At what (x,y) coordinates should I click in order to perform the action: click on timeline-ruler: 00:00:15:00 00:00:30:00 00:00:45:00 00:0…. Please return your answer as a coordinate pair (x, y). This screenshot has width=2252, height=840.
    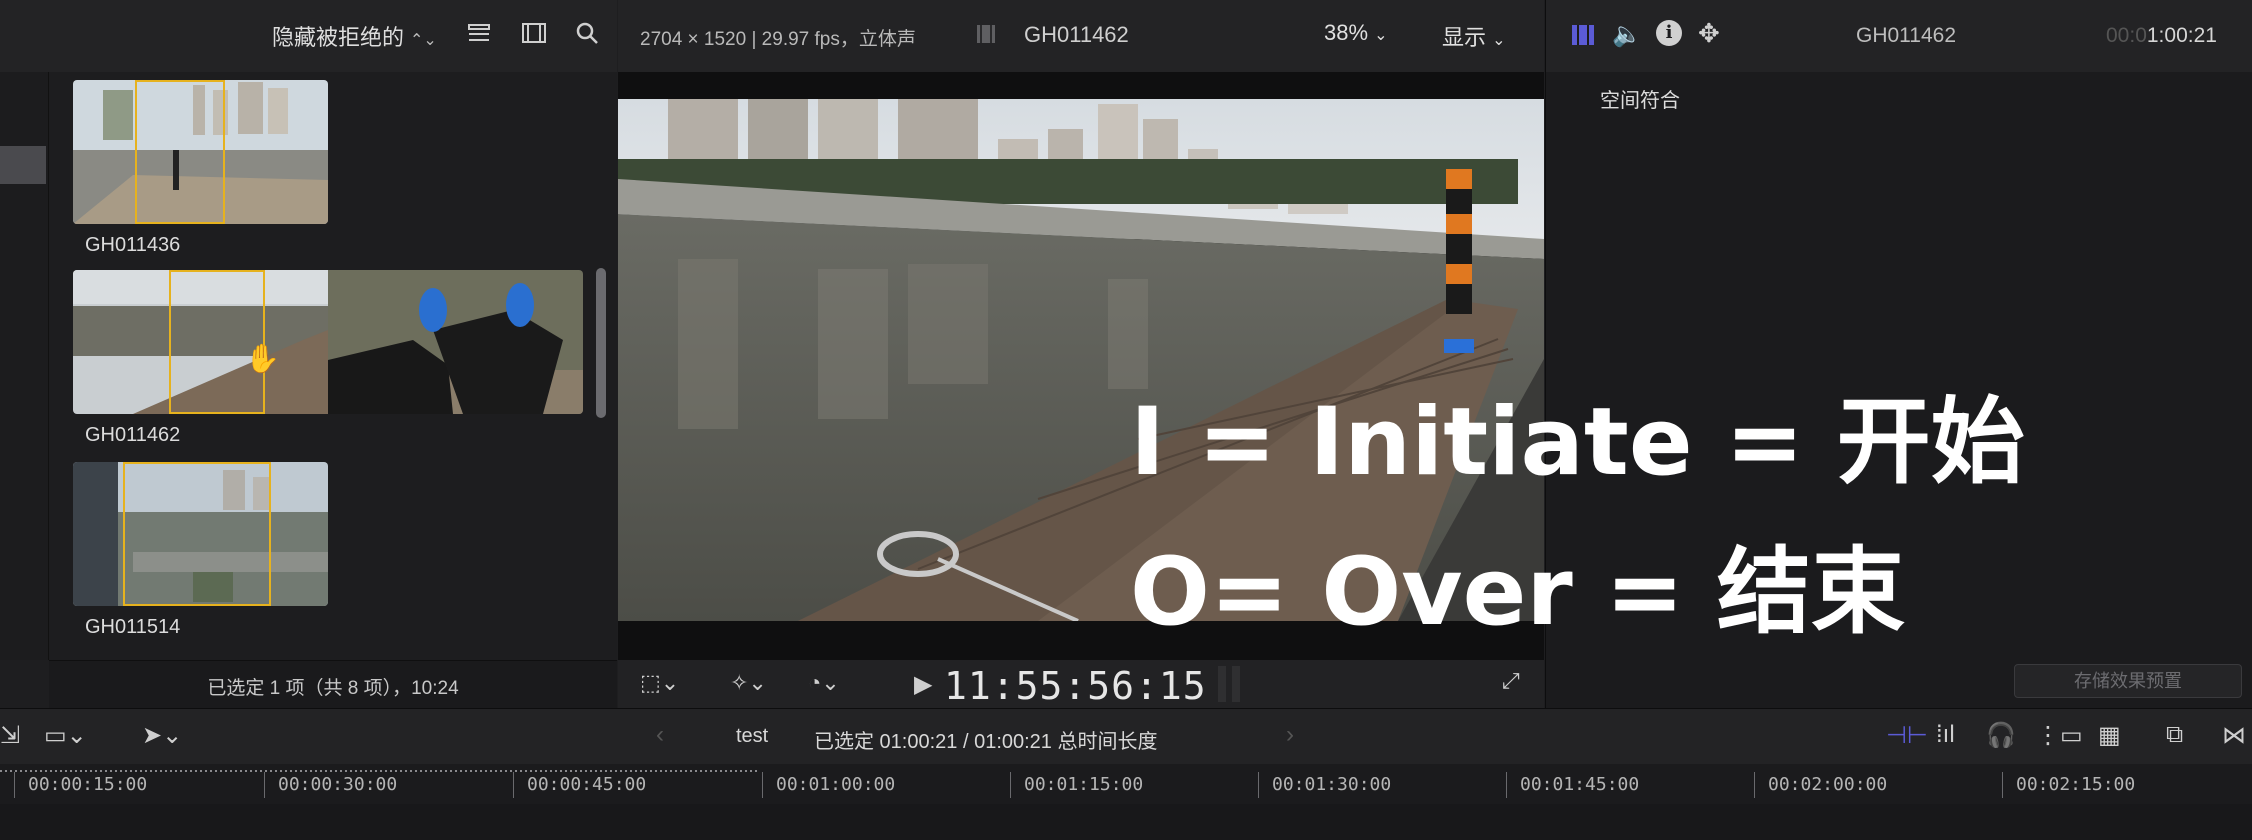
    Looking at the image, I should click on (1126, 784).